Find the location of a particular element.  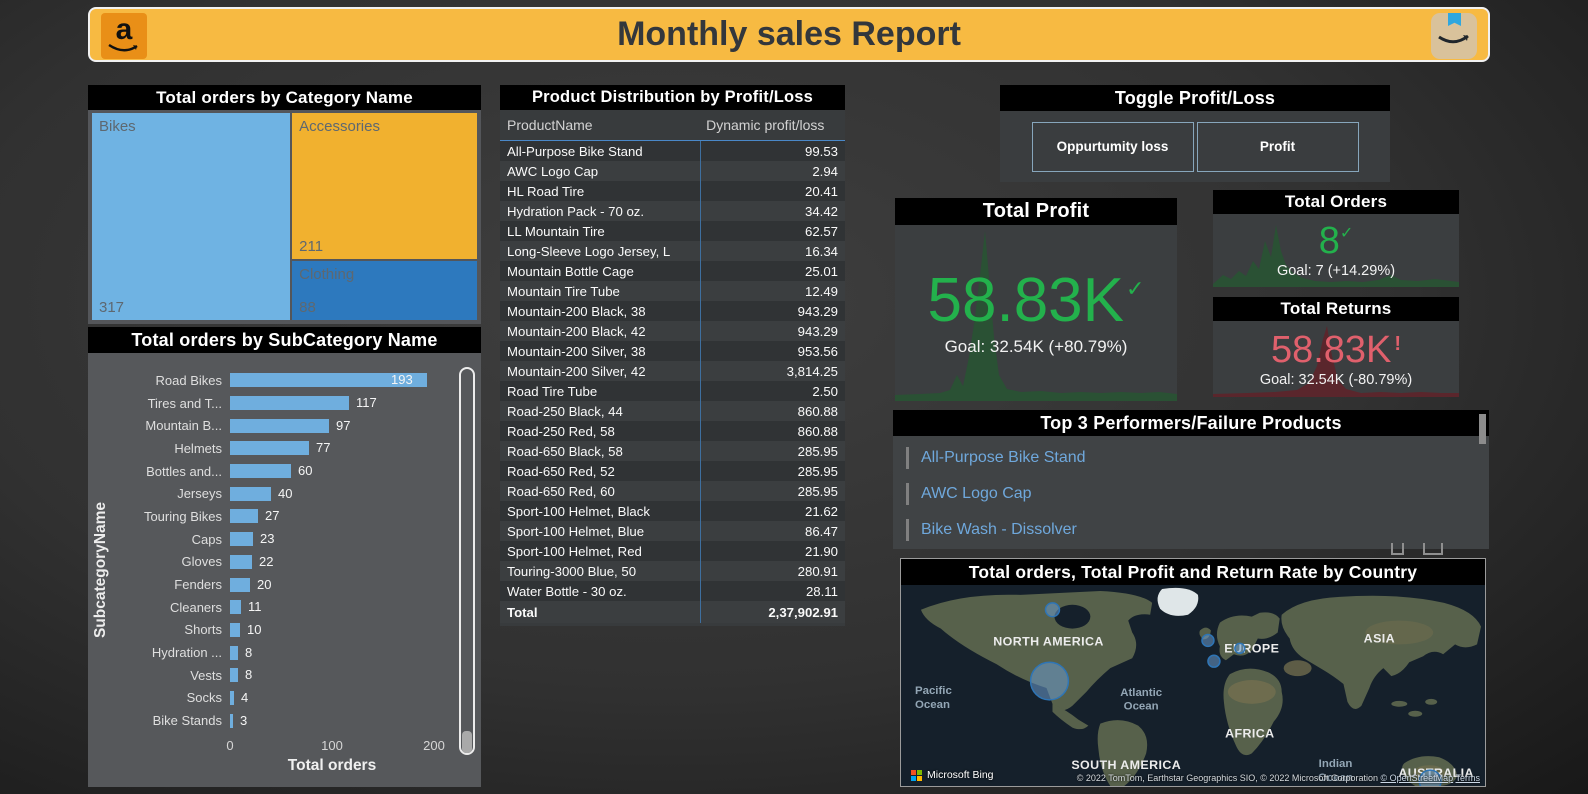

table-row: Road-250 Black, 44 860.88 is located at coordinates (672, 411).